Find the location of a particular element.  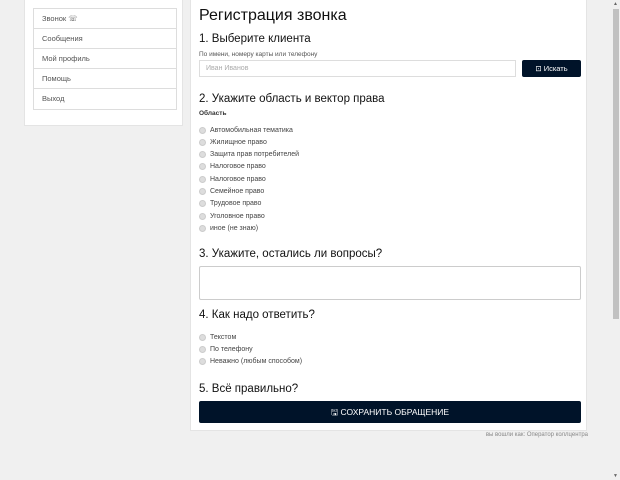

questions-textarea is located at coordinates (390, 283).